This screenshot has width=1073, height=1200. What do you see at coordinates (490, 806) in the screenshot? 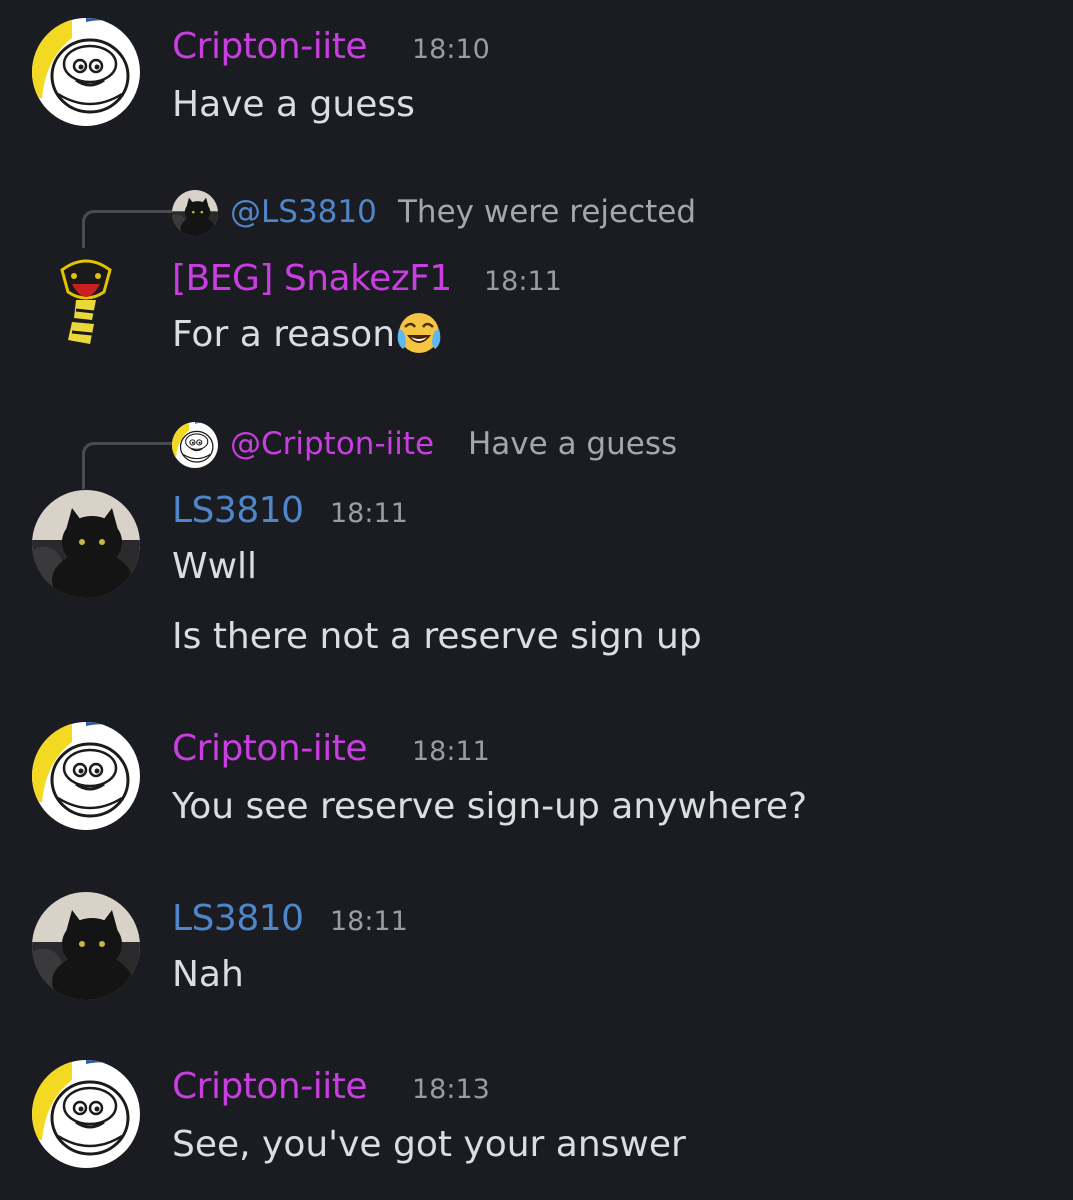
I see `message-text: You see reserve sign-up anywhere?` at bounding box center [490, 806].